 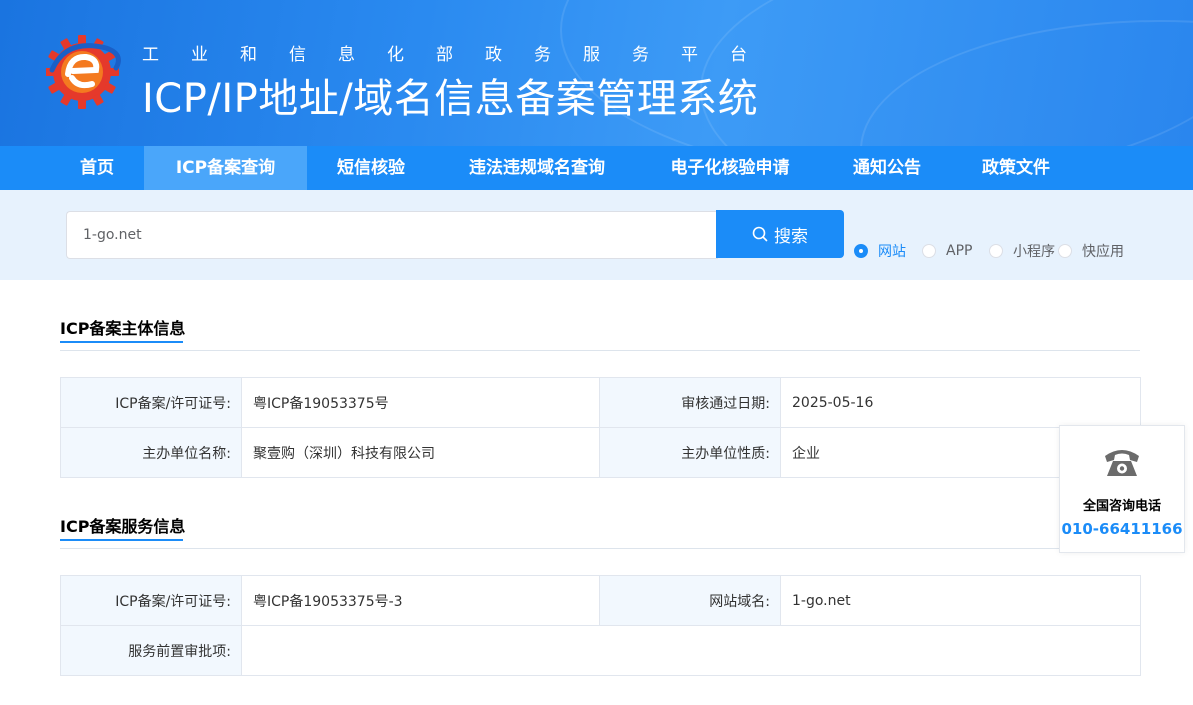 I want to click on pre-approval-value, so click(x=691, y=650).